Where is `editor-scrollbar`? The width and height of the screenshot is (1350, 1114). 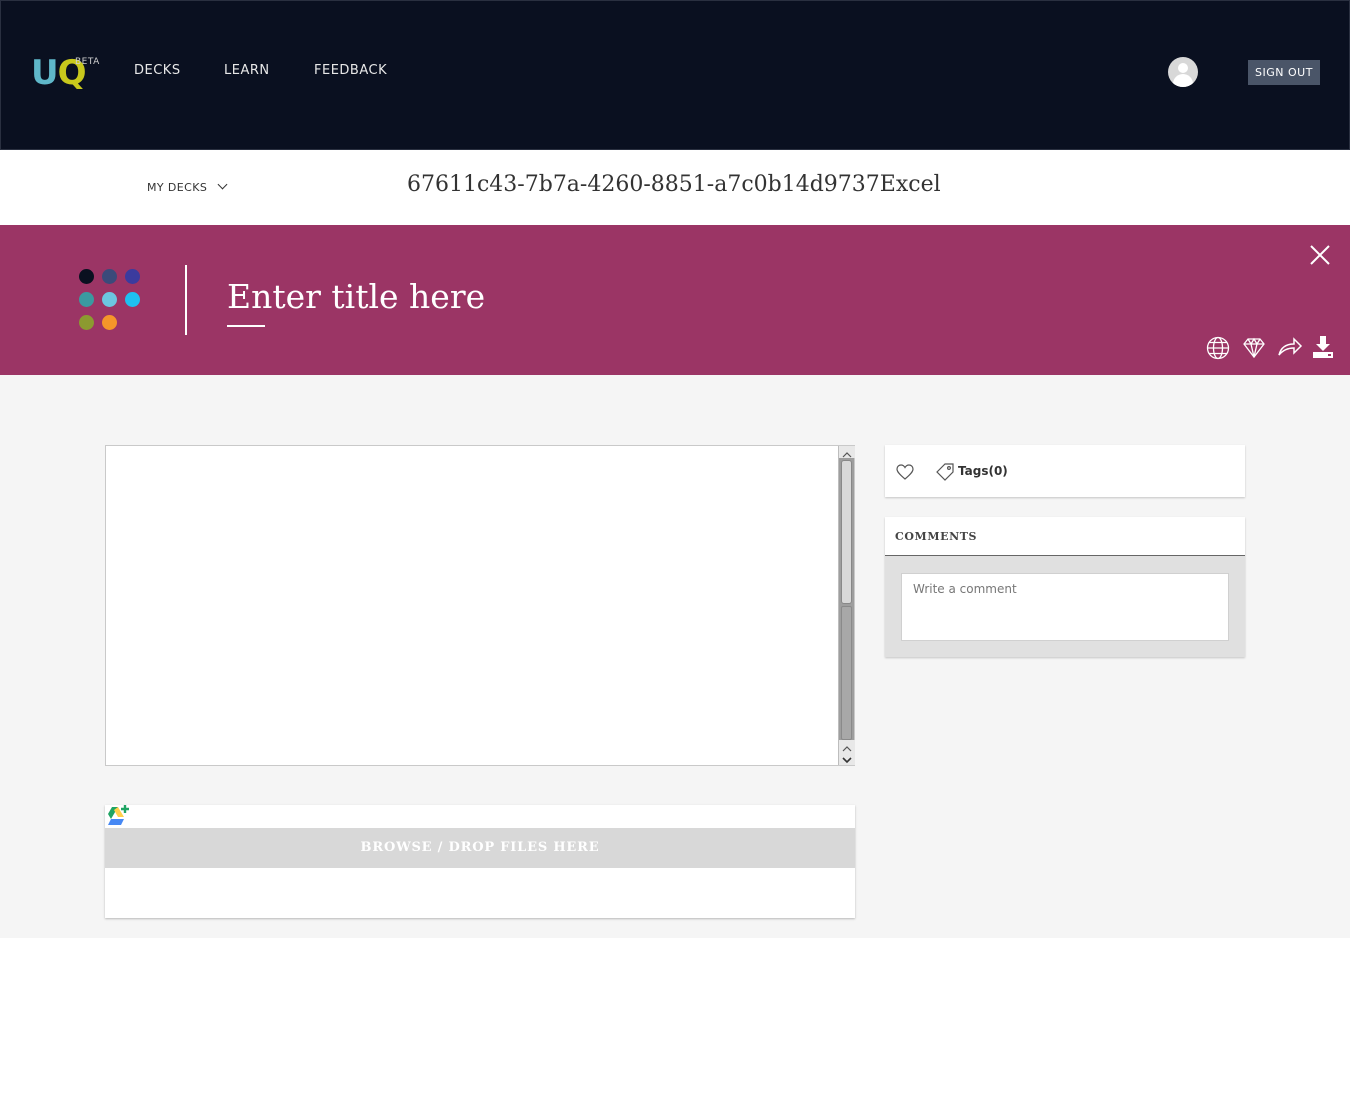 editor-scrollbar is located at coordinates (846, 605).